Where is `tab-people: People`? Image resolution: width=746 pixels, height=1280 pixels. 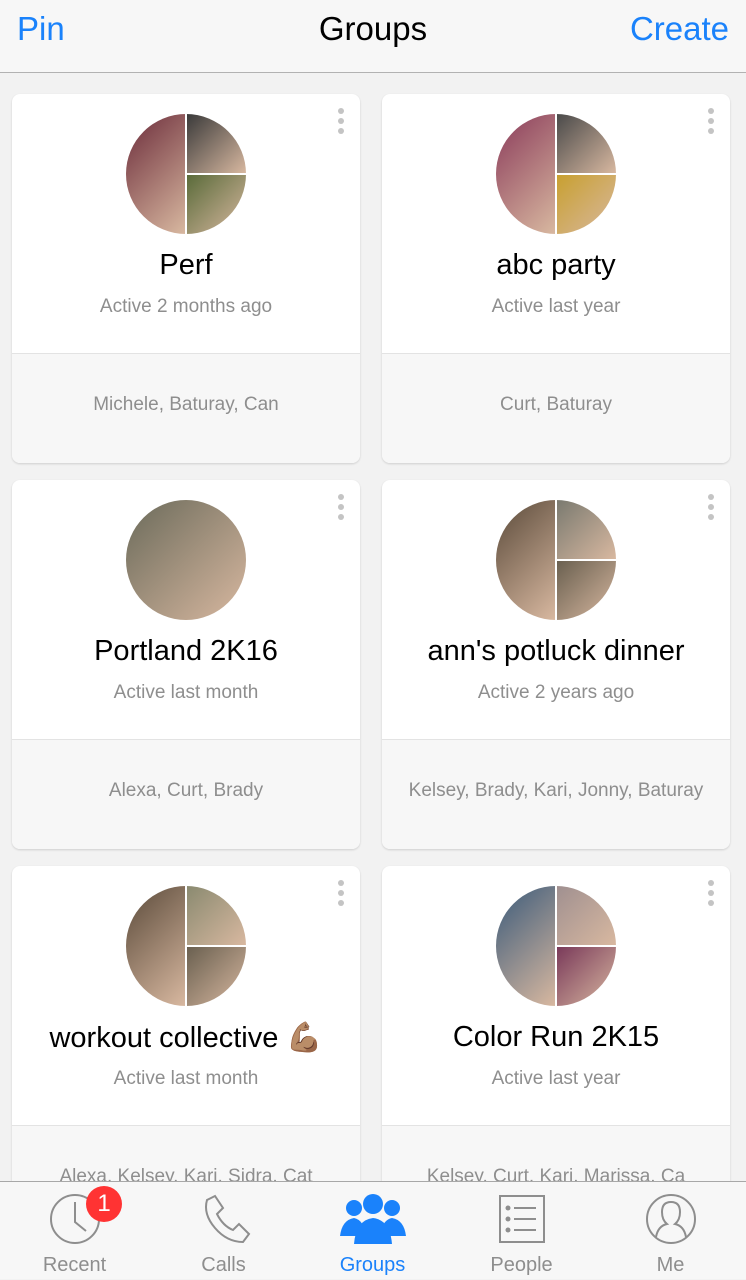 tab-people: People is located at coordinates (521, 1231).